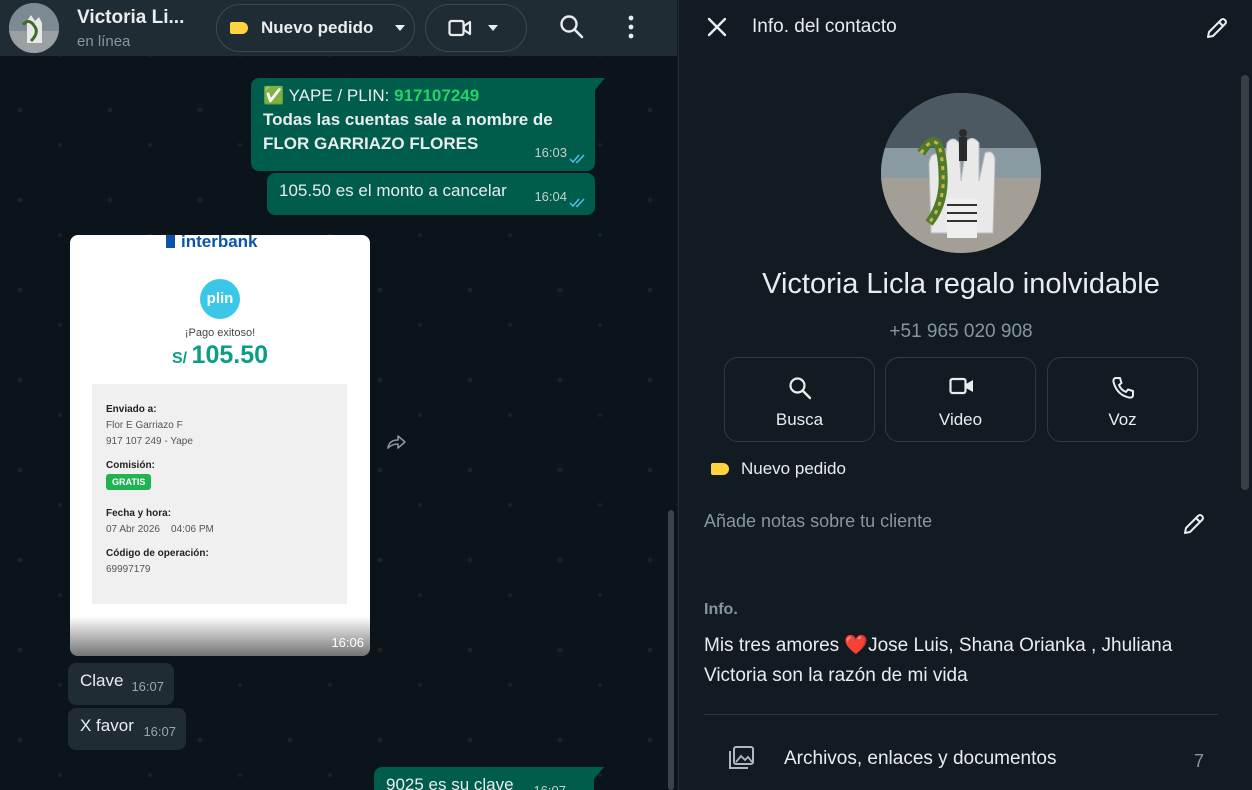 The image size is (1252, 790). I want to click on contact-label-text: Nuevo pedido, so click(793, 468).